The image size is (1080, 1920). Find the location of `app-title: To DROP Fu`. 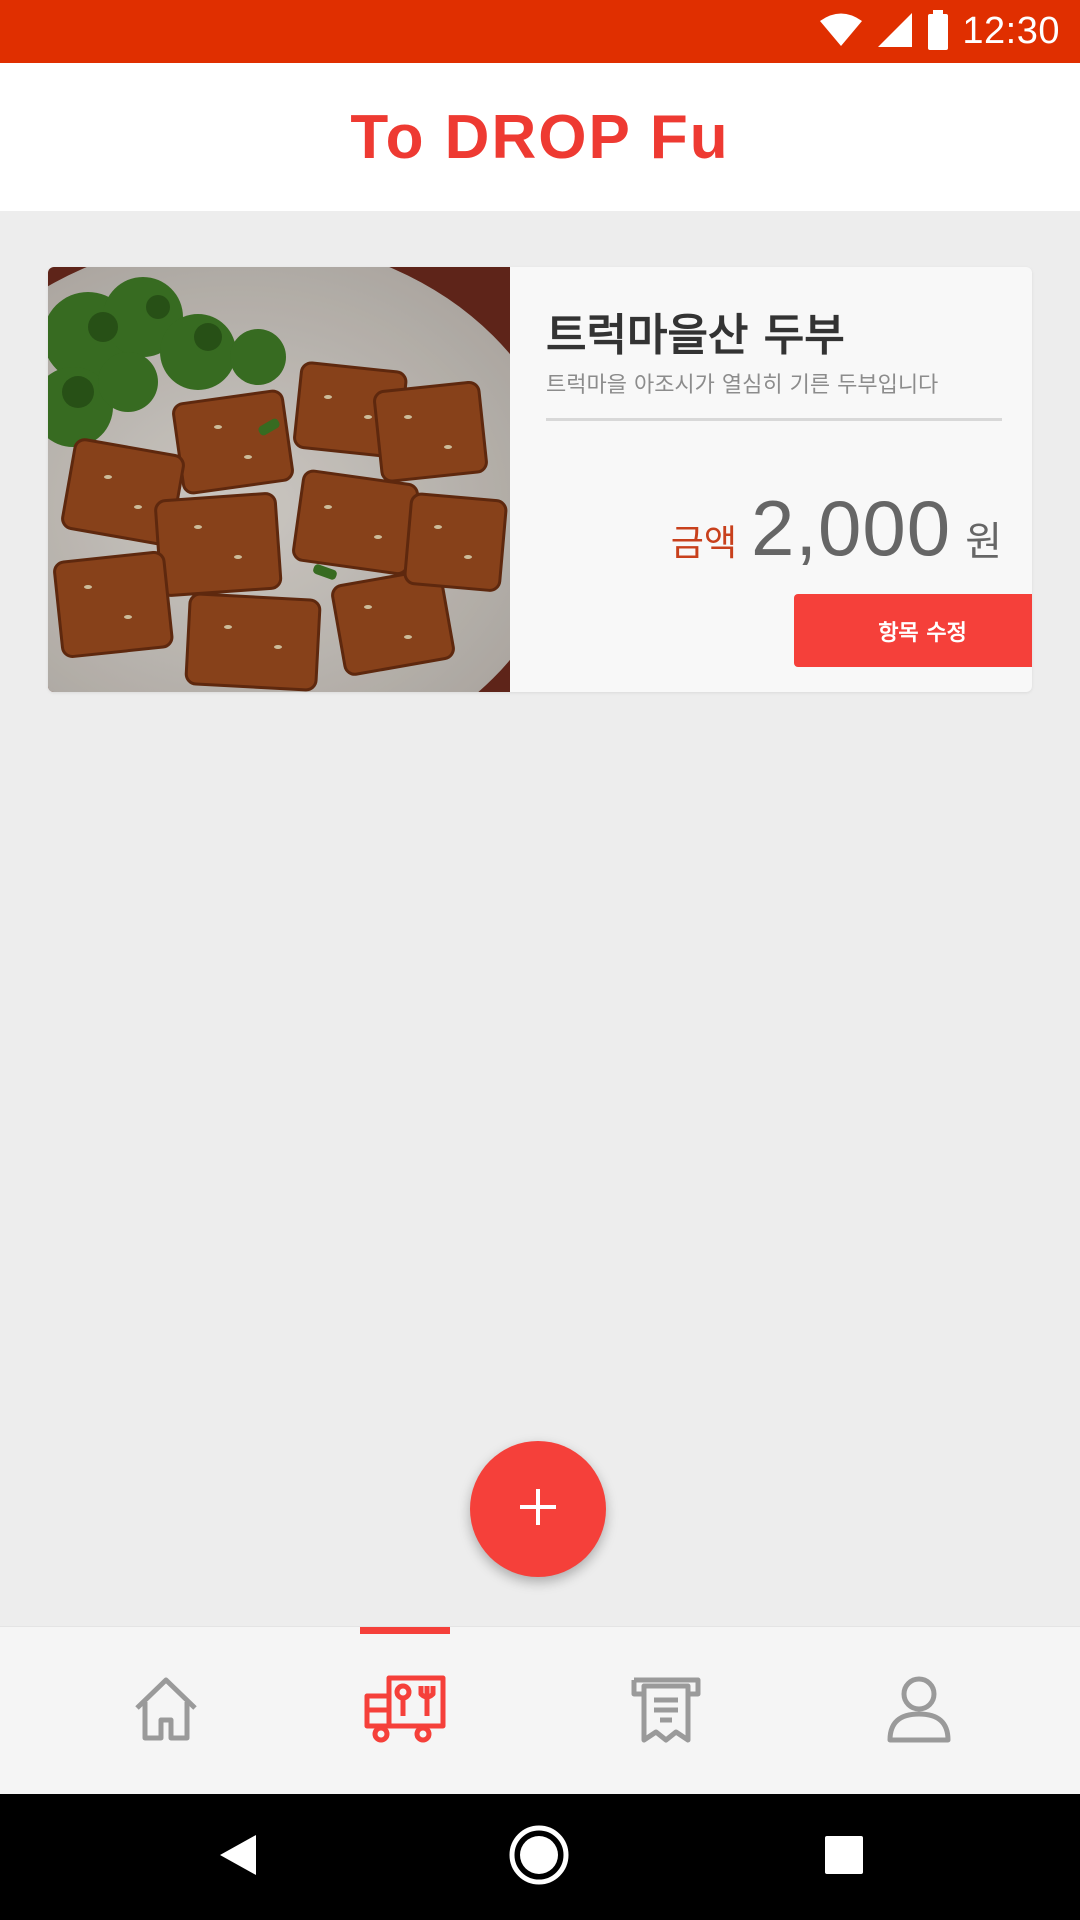

app-title: To DROP Fu is located at coordinates (540, 137).